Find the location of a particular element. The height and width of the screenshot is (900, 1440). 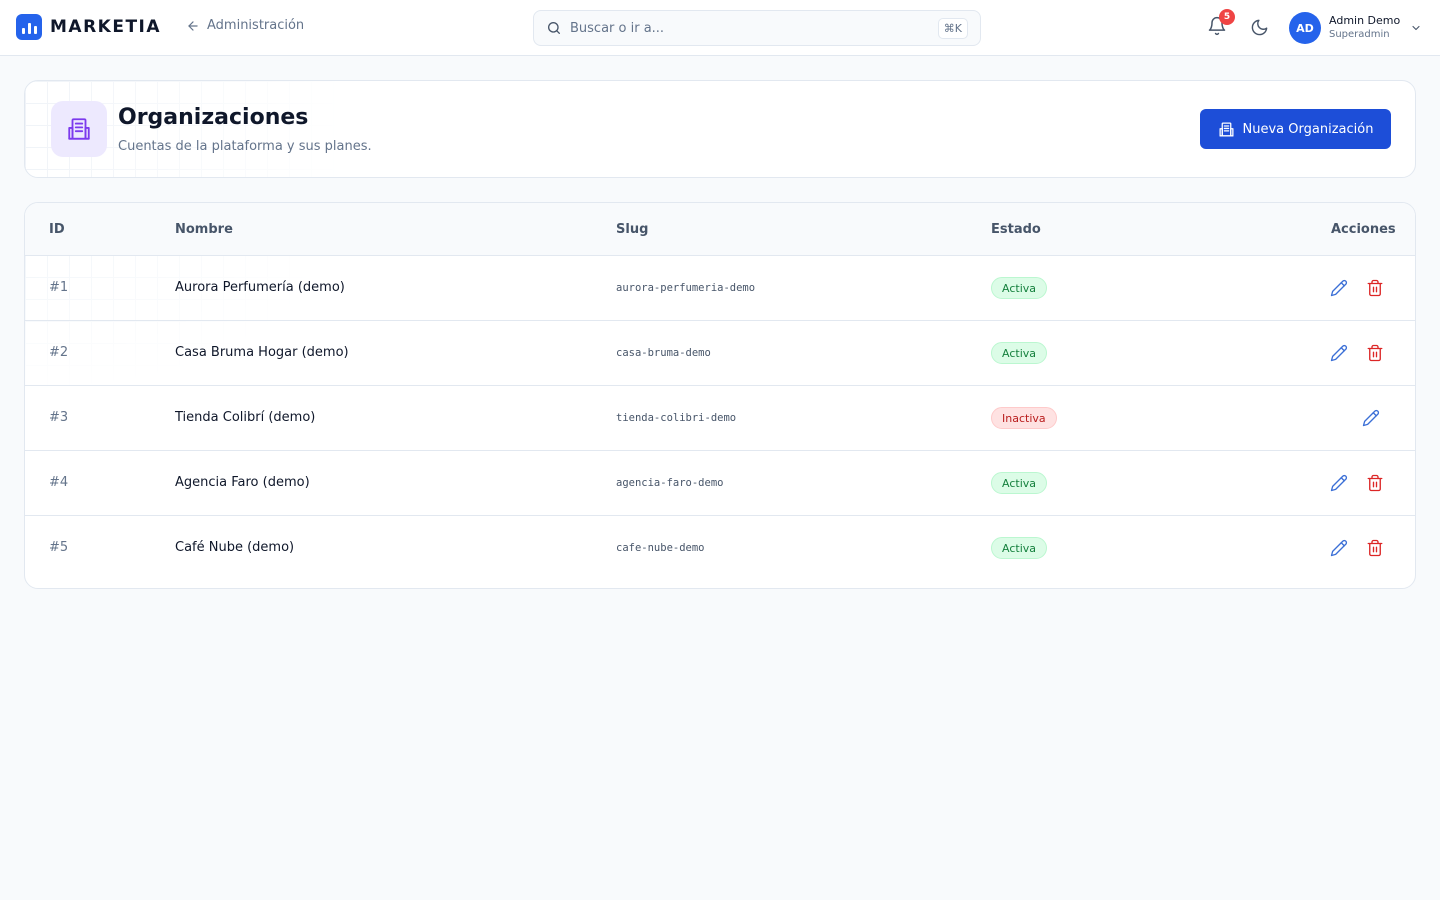

arrow-left-icon is located at coordinates (193, 25).